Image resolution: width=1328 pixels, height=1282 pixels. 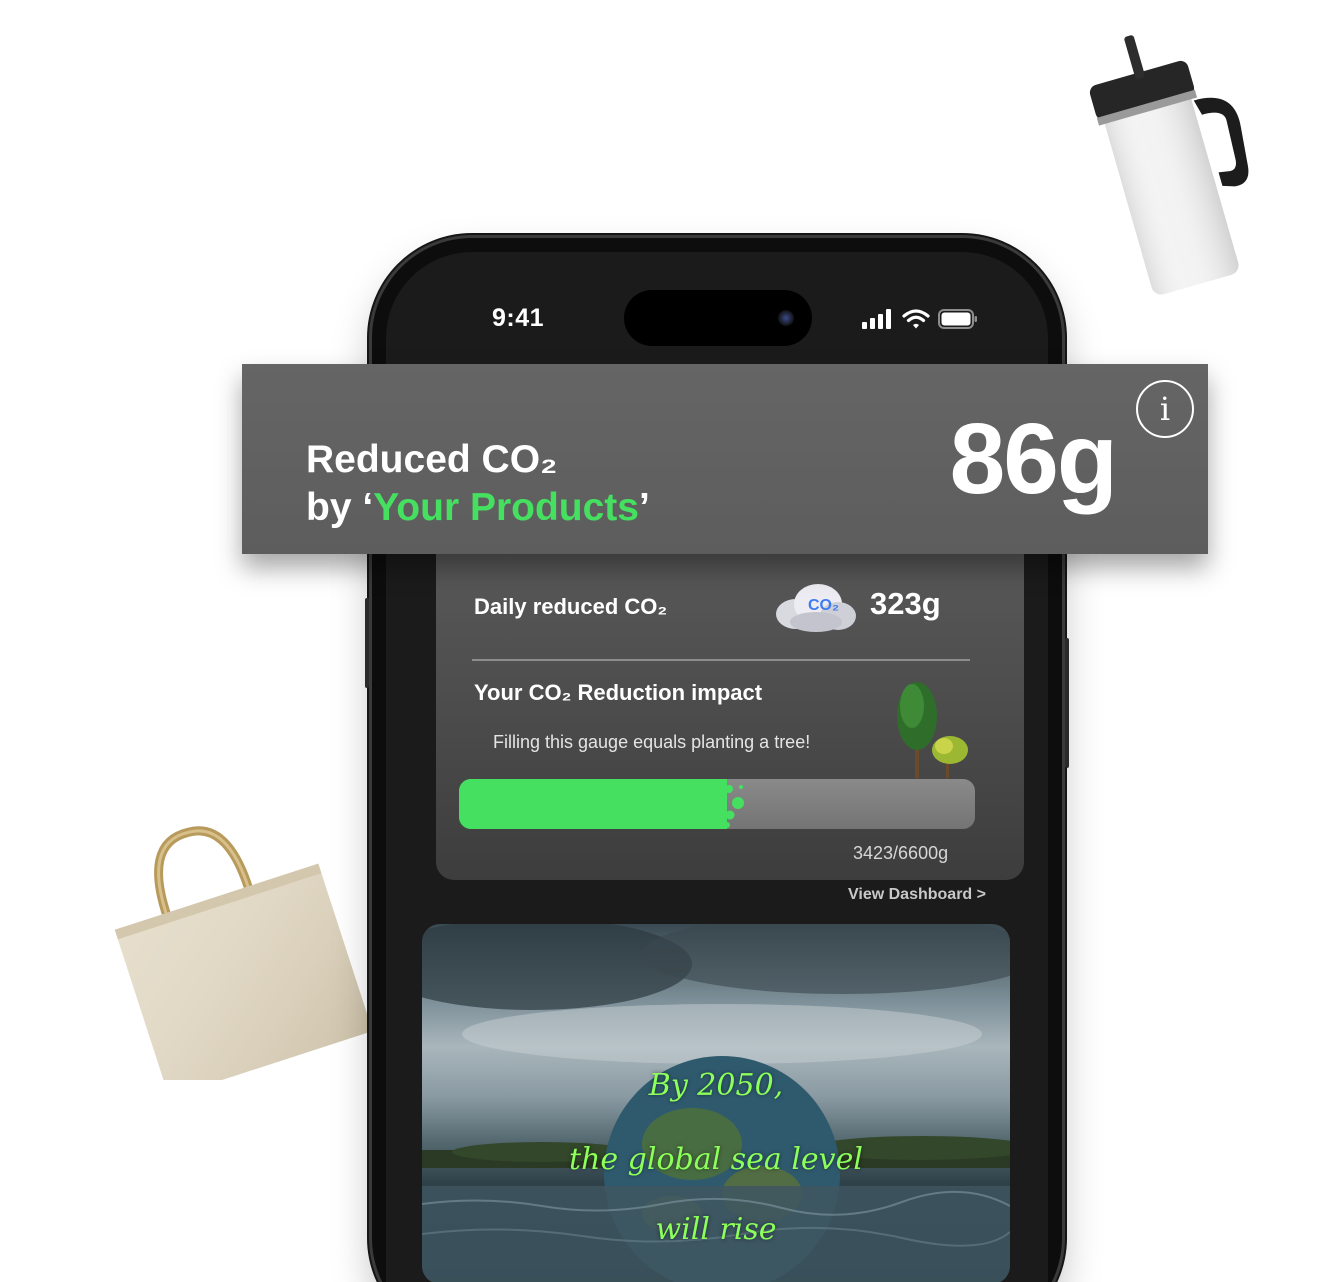 I want to click on banner-subtitle-prefix: by ‘, so click(x=340, y=507).